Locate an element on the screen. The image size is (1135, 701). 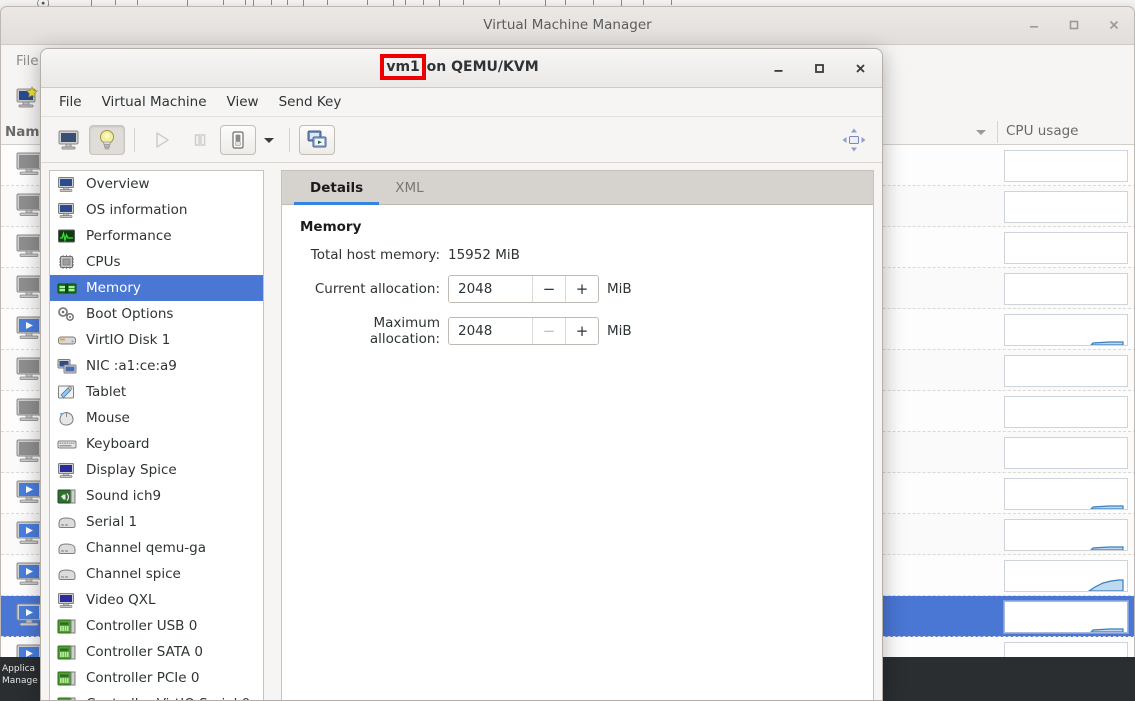
hardware-item-controller-sata-0: Controller SATA 0 is located at coordinates (156, 652).